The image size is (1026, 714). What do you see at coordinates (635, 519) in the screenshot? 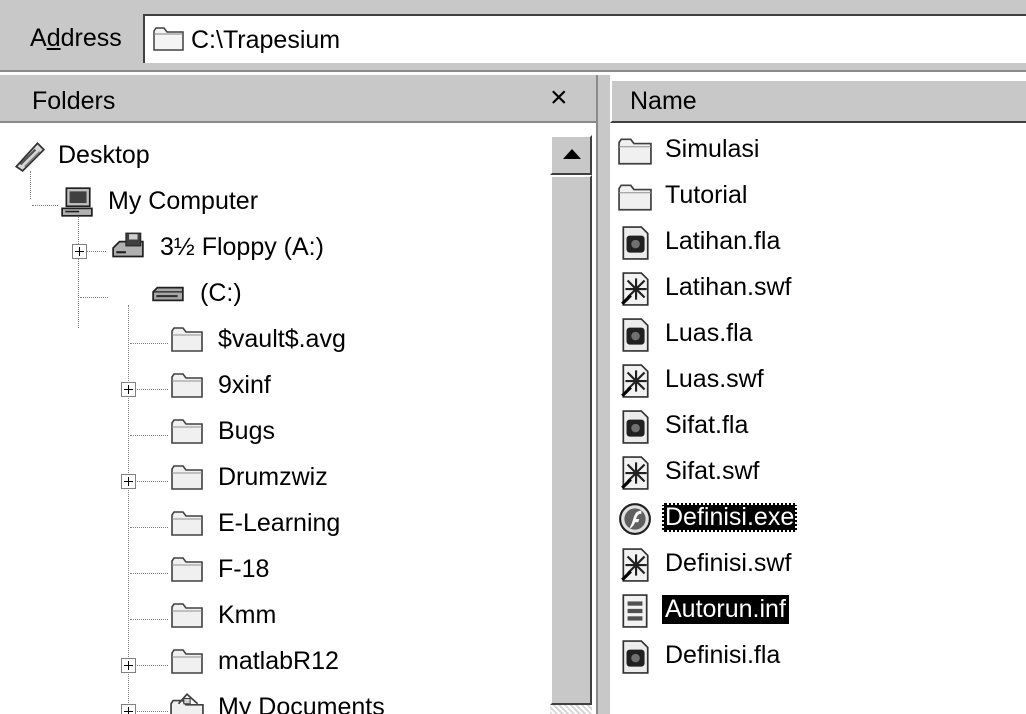
I see `flash-player-icon` at bounding box center [635, 519].